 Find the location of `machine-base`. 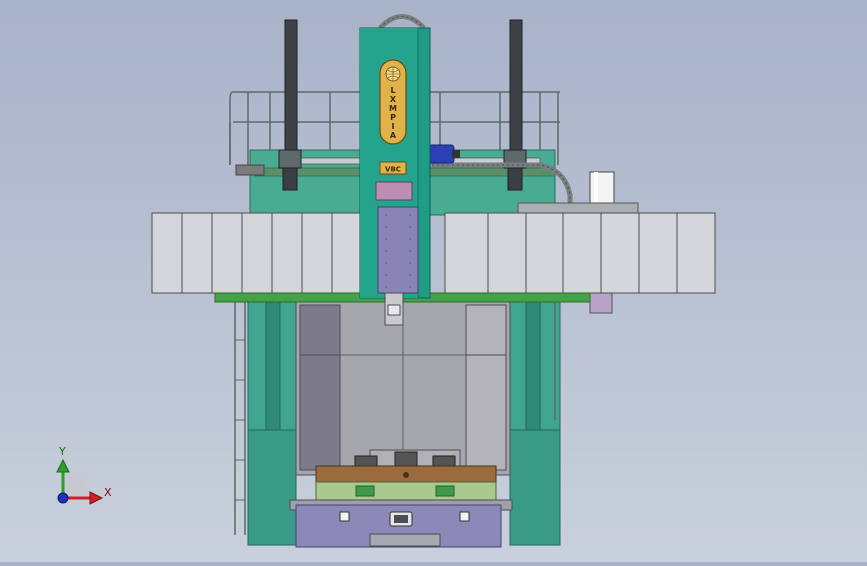

machine-base is located at coordinates (401, 523).